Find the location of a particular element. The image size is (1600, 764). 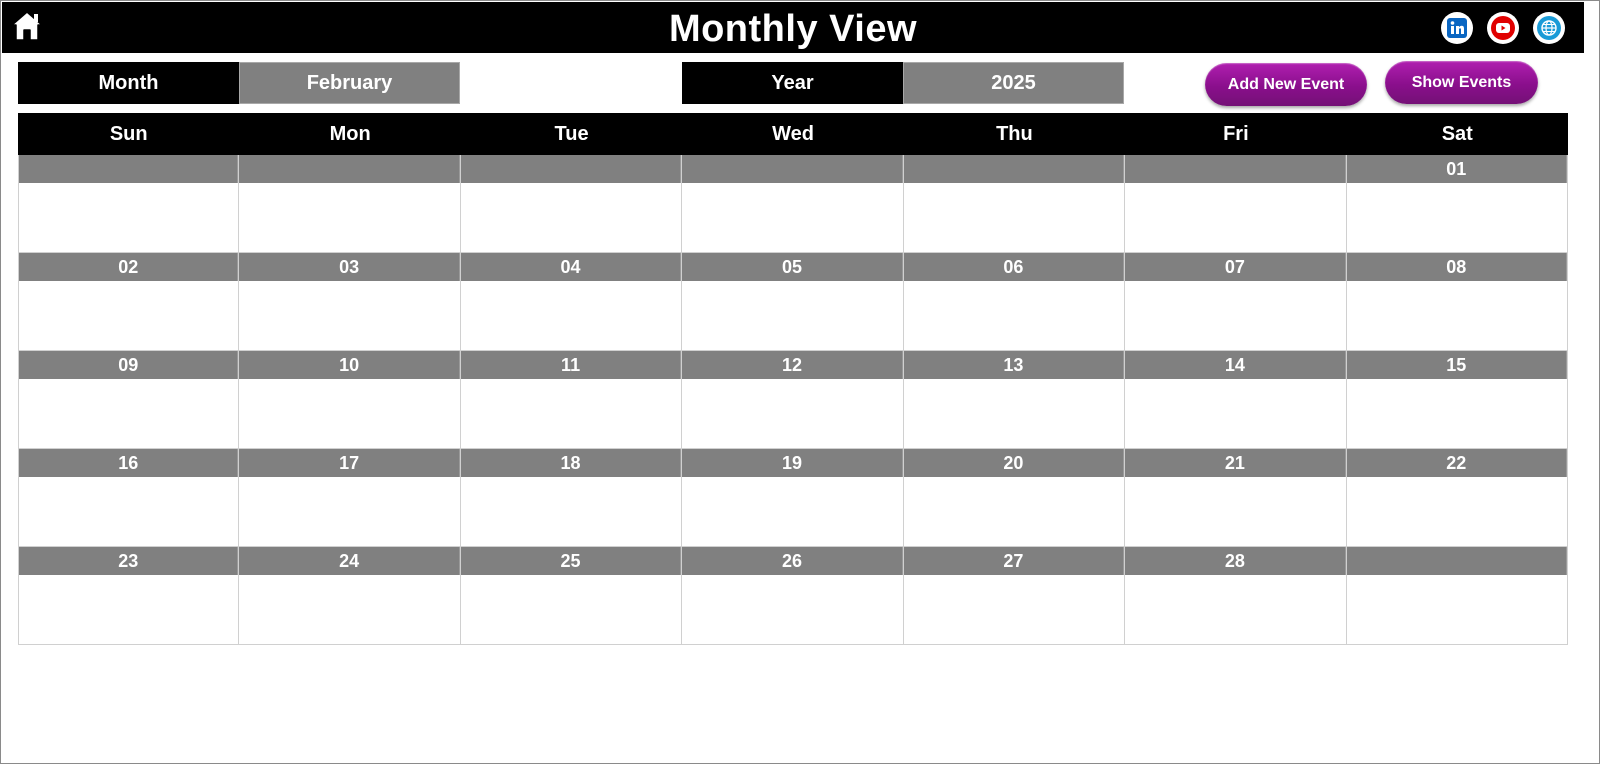

day-cell: 07 is located at coordinates (1236, 302).